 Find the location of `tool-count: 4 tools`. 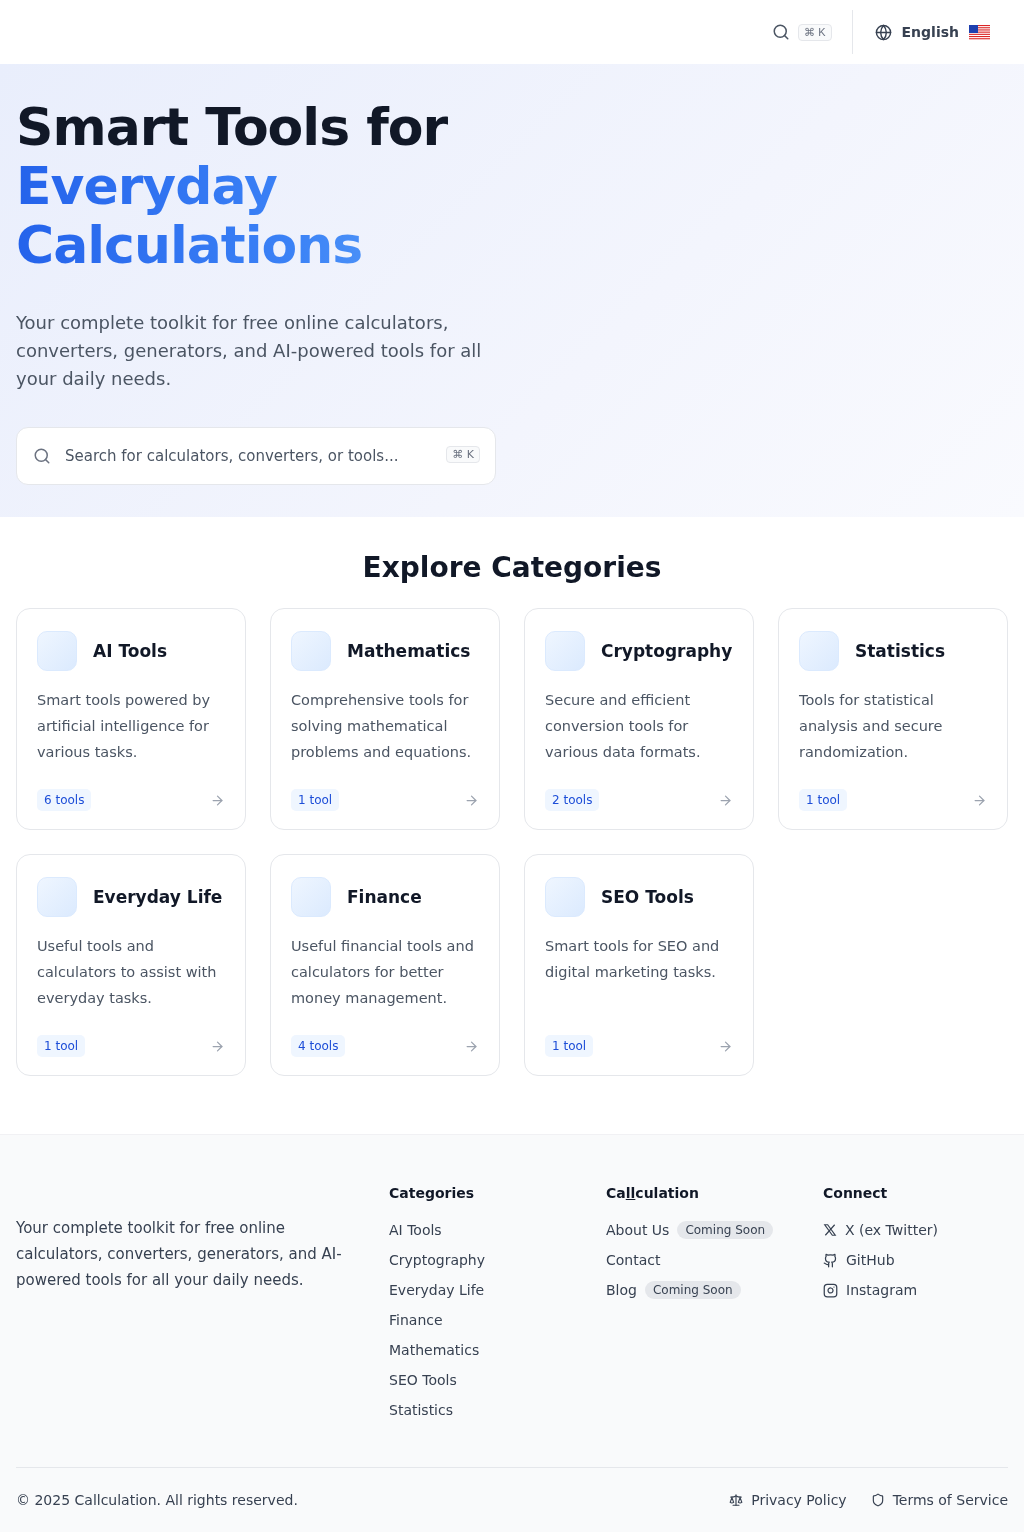

tool-count: 4 tools is located at coordinates (318, 1046).